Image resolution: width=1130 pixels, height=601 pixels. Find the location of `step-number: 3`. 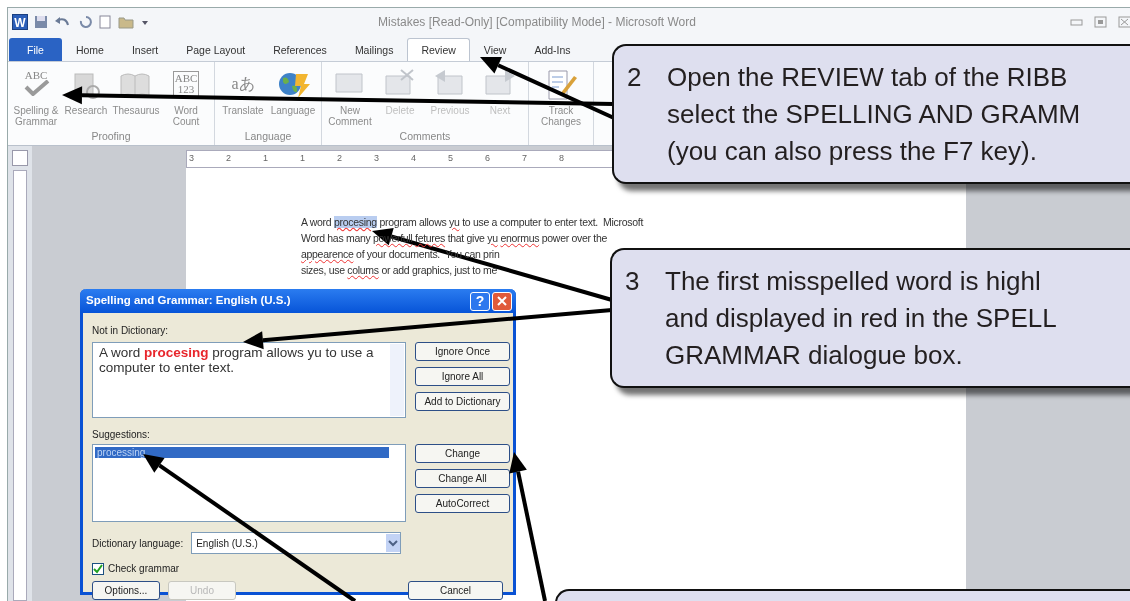

step-number: 3 is located at coordinates (633, 281).